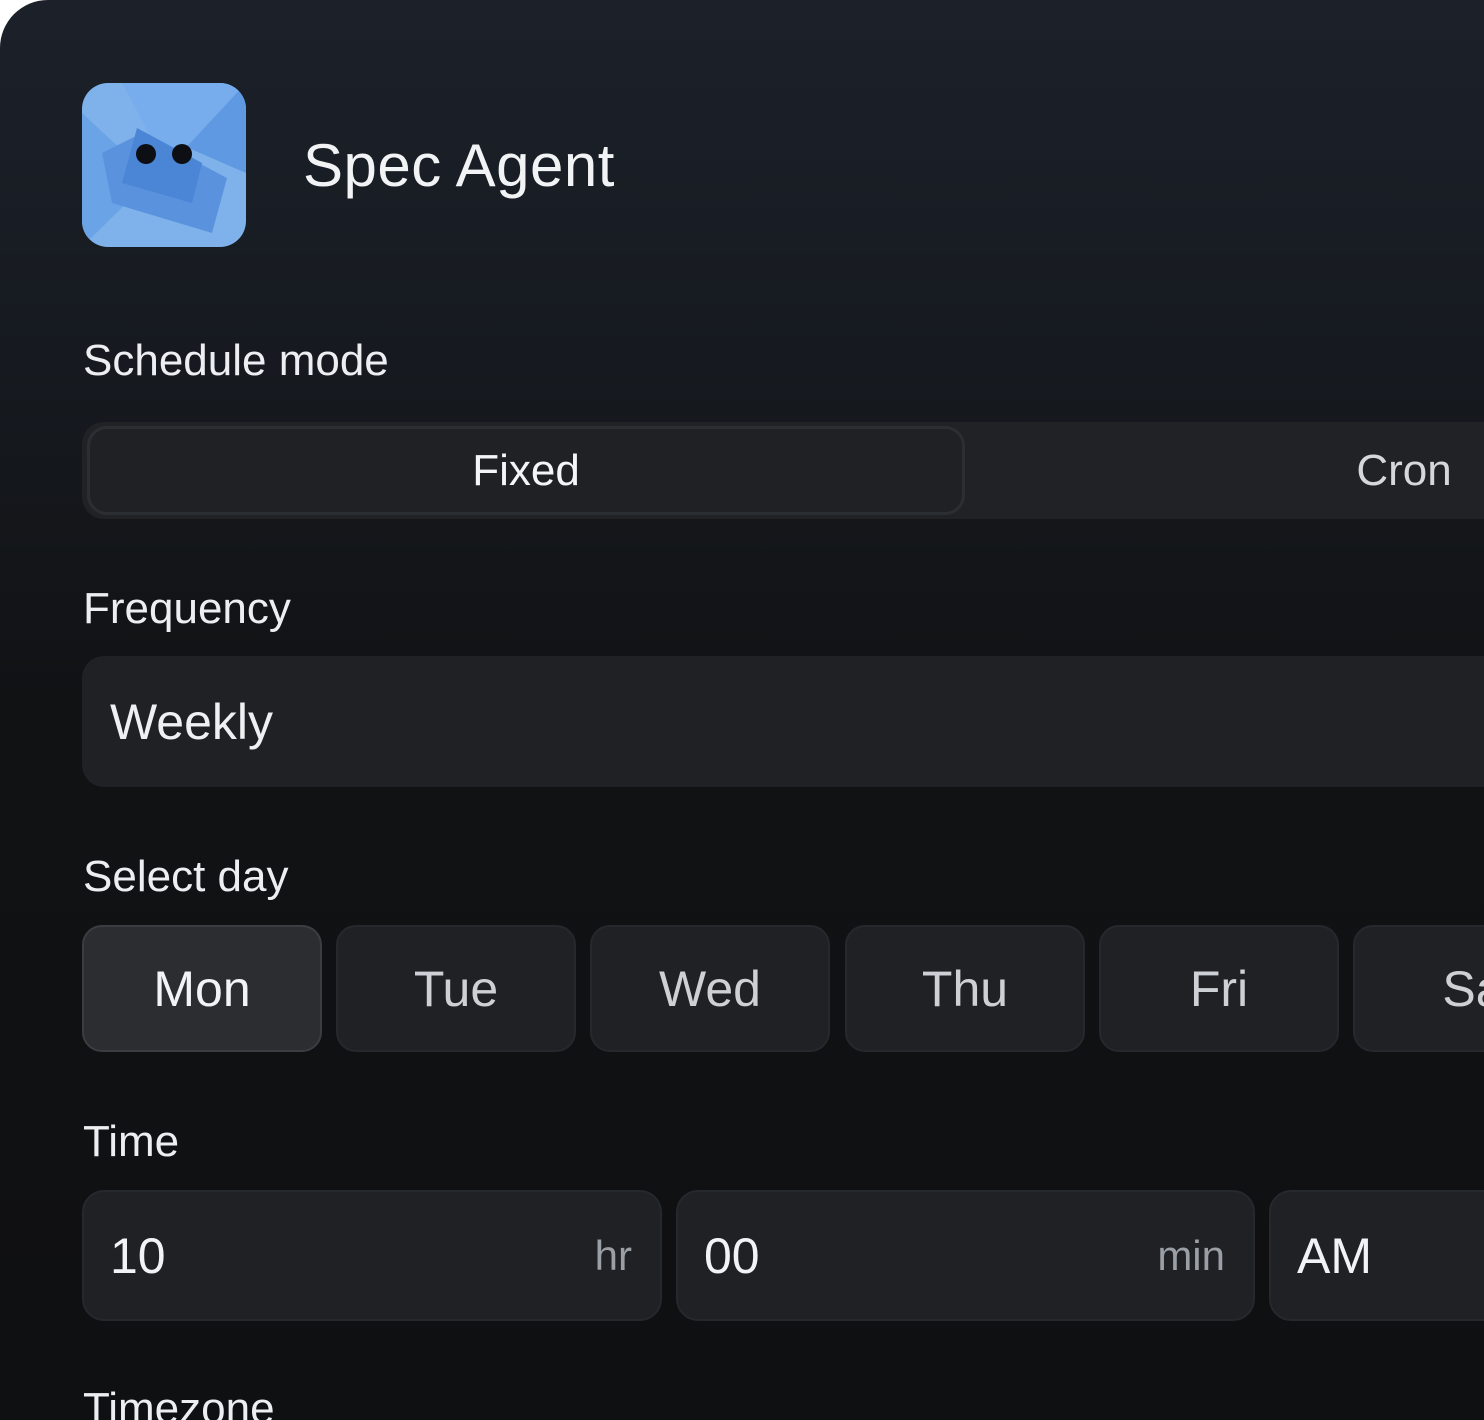 Image resolution: width=1484 pixels, height=1420 pixels. What do you see at coordinates (732, 1255) in the screenshot?
I see `minute-value: 00` at bounding box center [732, 1255].